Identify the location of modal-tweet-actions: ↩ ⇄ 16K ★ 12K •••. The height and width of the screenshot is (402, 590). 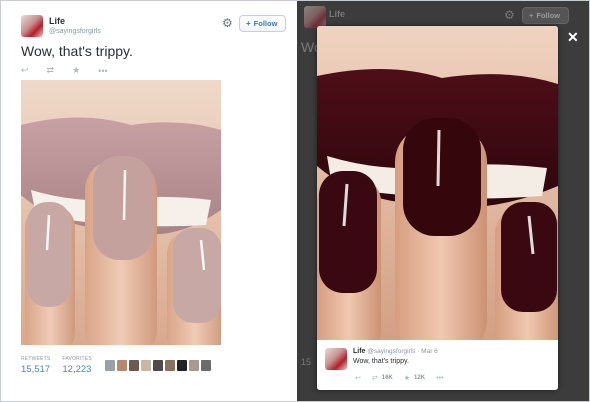
(399, 378).